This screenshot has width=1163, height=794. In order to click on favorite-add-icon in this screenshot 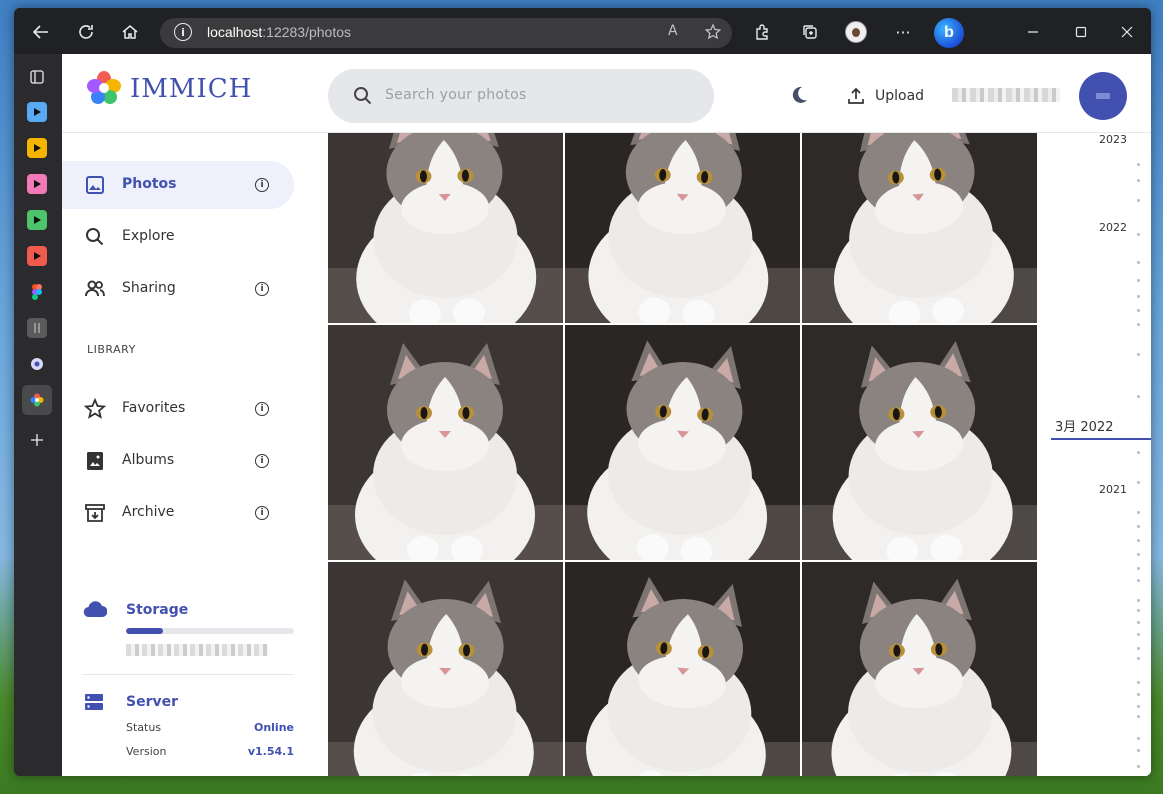, I will do `click(713, 34)`.